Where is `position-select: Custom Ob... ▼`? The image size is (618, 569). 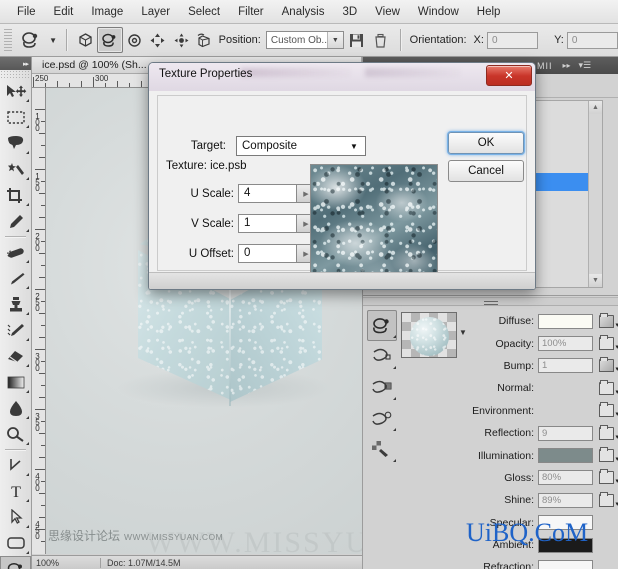
position-select: Custom Ob... ▼ is located at coordinates (304, 40).